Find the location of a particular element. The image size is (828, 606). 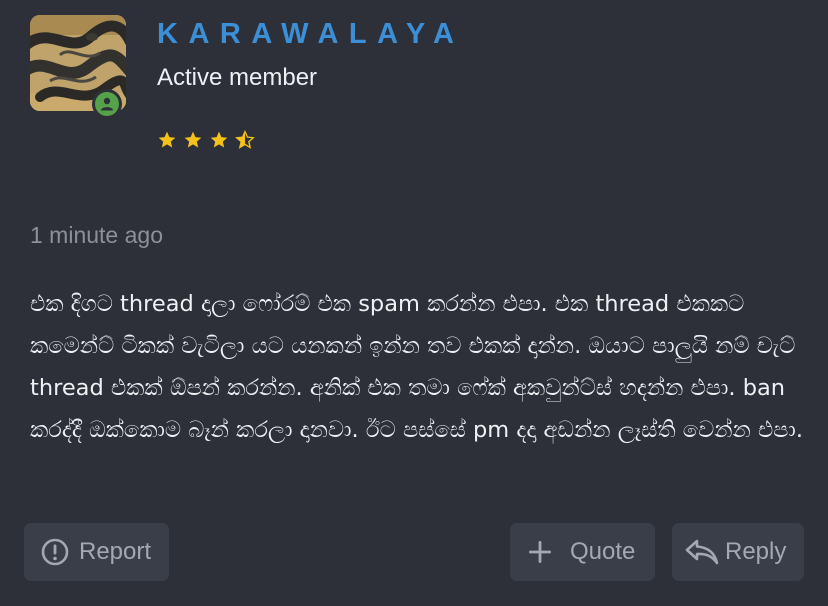

reply-button-label: Reply is located at coordinates (756, 551).